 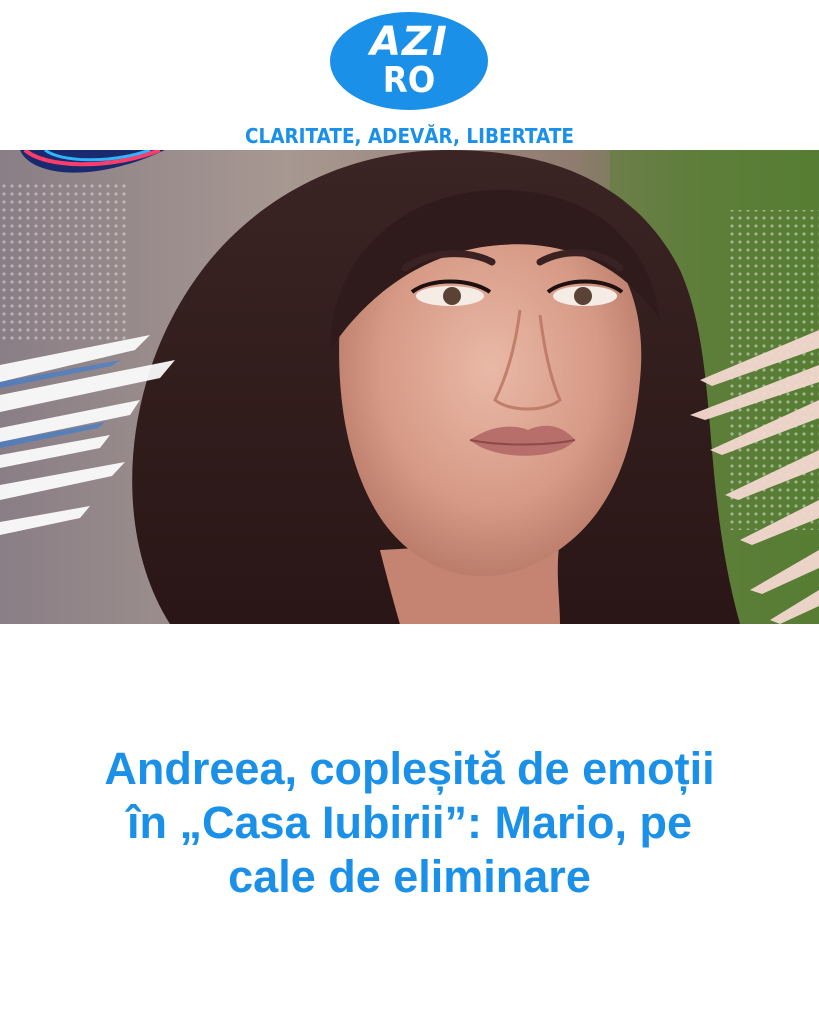 I want to click on logo-text-azi: AZI, so click(x=409, y=42).